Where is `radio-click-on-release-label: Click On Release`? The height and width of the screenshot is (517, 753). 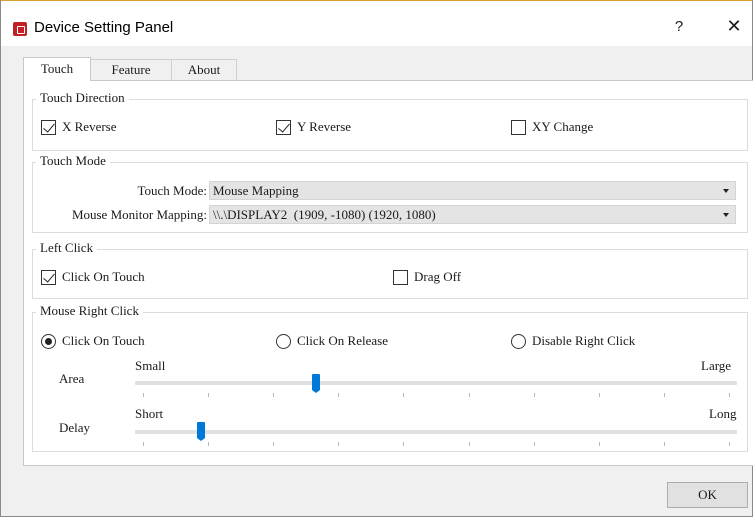
radio-click-on-release-label: Click On Release is located at coordinates (342, 340).